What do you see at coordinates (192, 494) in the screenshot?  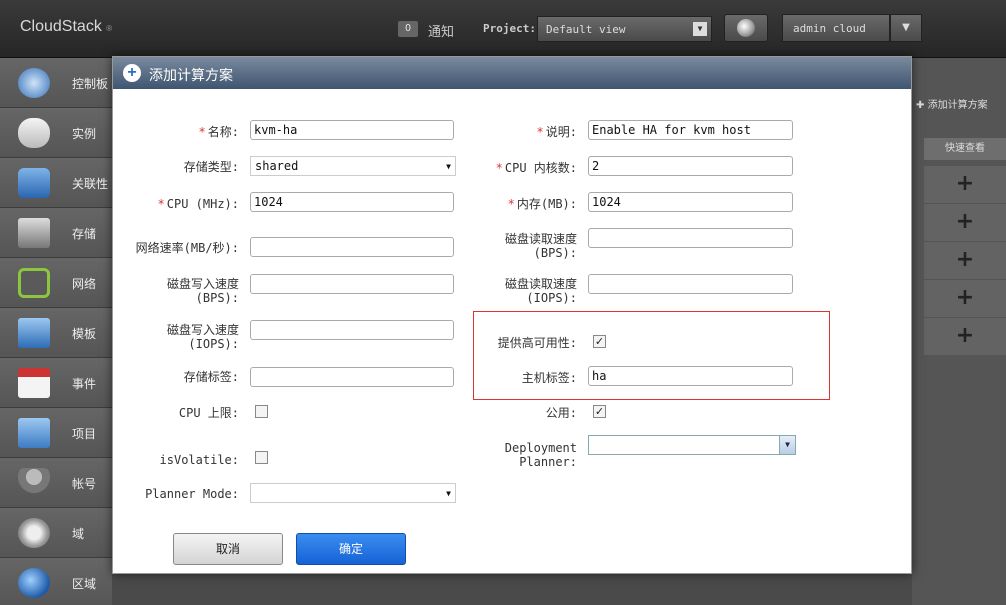 I see `planner-mode-label: Planner Mode:` at bounding box center [192, 494].